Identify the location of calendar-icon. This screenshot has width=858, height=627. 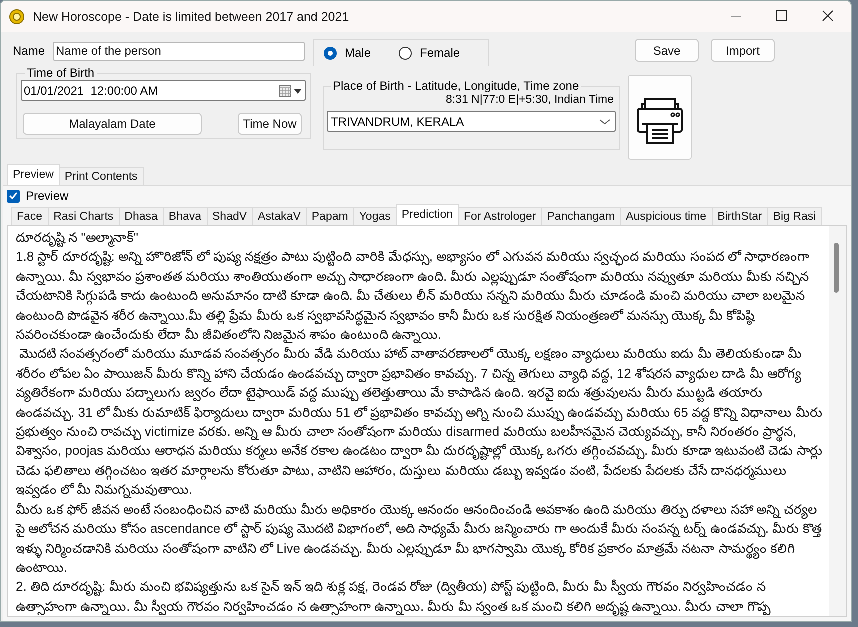
(292, 91).